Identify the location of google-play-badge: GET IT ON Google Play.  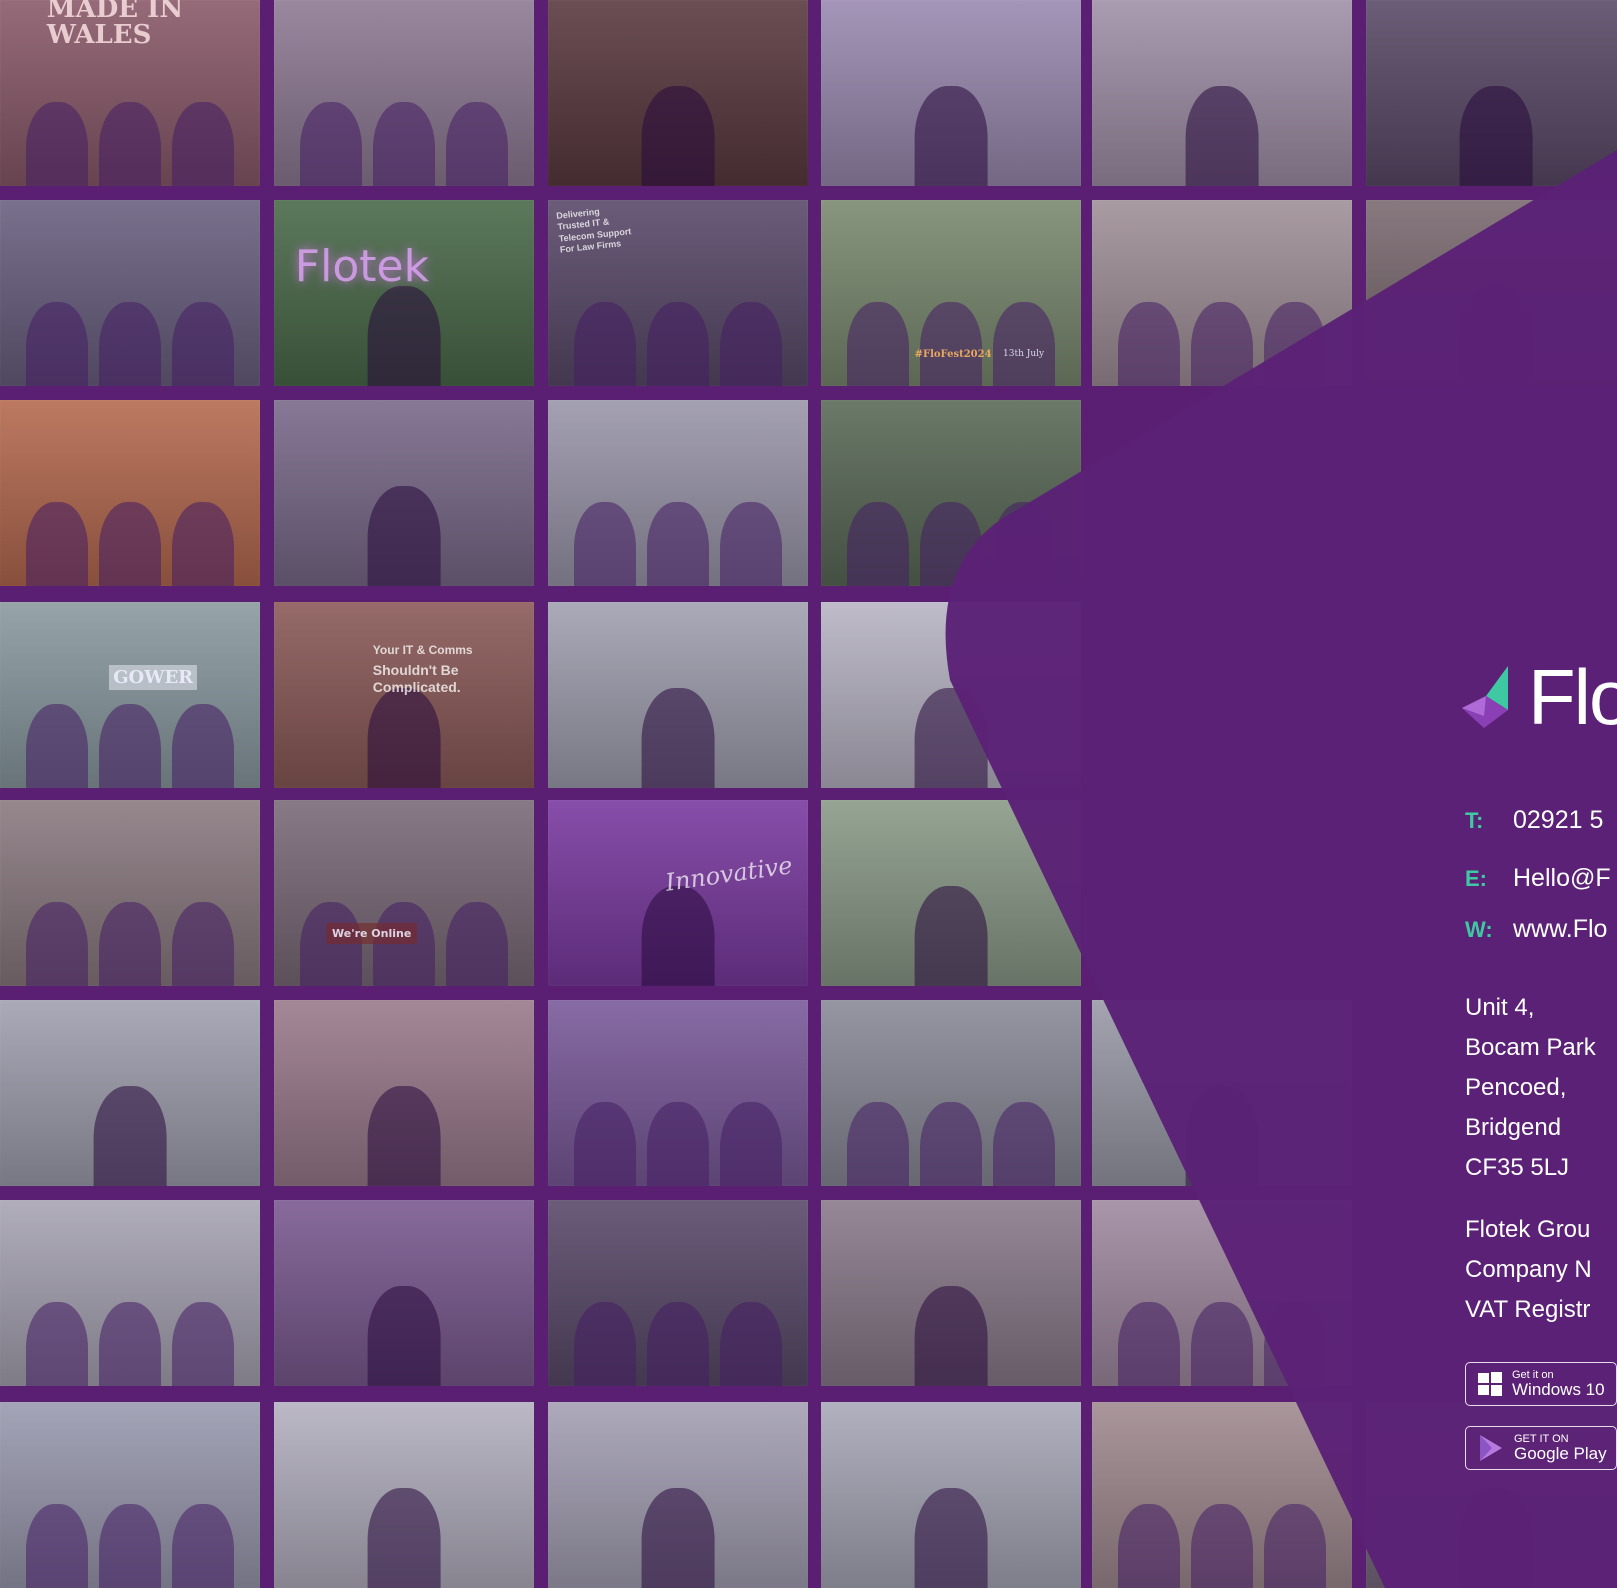
(1541, 1448).